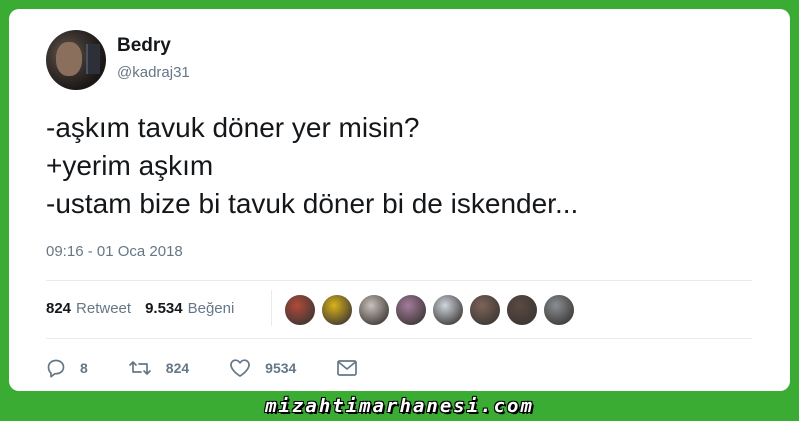  I want to click on like-stat: 9.534 Beğeni, so click(189, 308).